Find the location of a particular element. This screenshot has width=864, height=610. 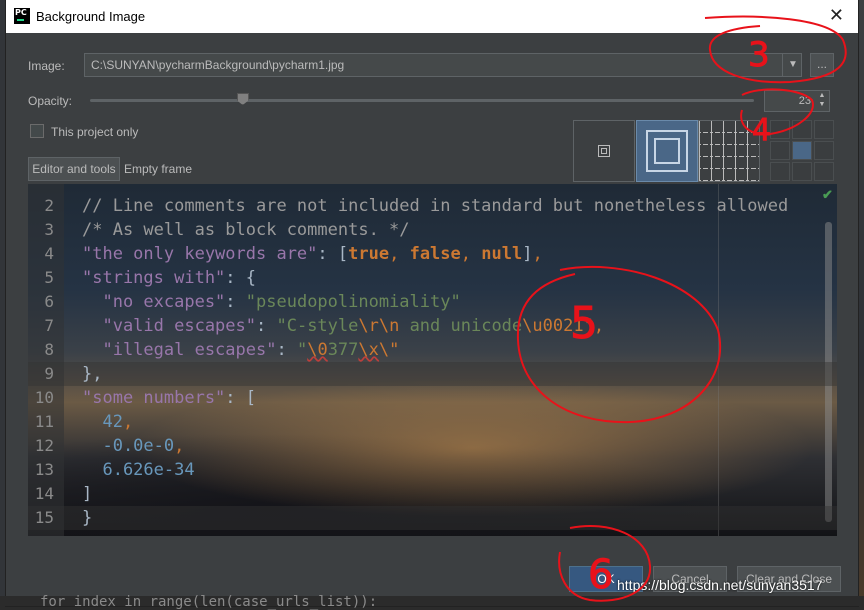

line-number: 4 is located at coordinates (49, 253).